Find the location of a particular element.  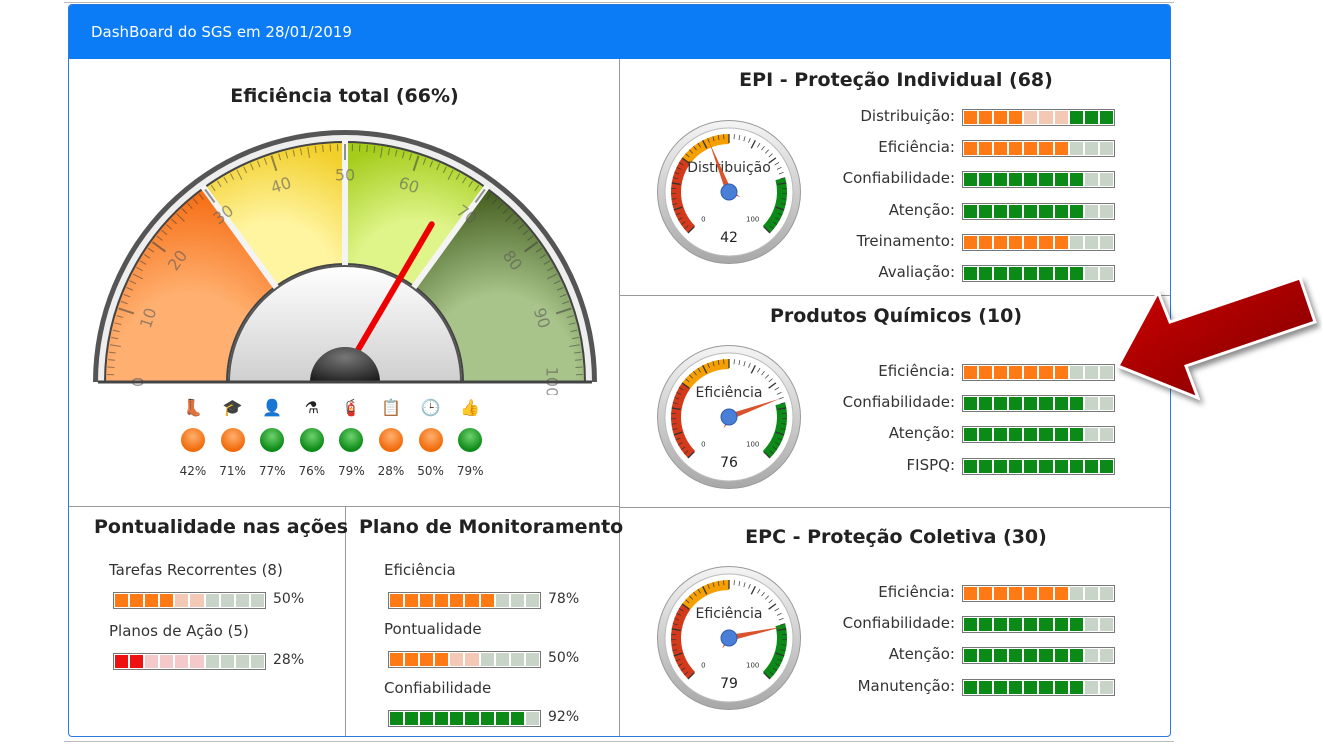

list-percent: 92% is located at coordinates (564, 717).